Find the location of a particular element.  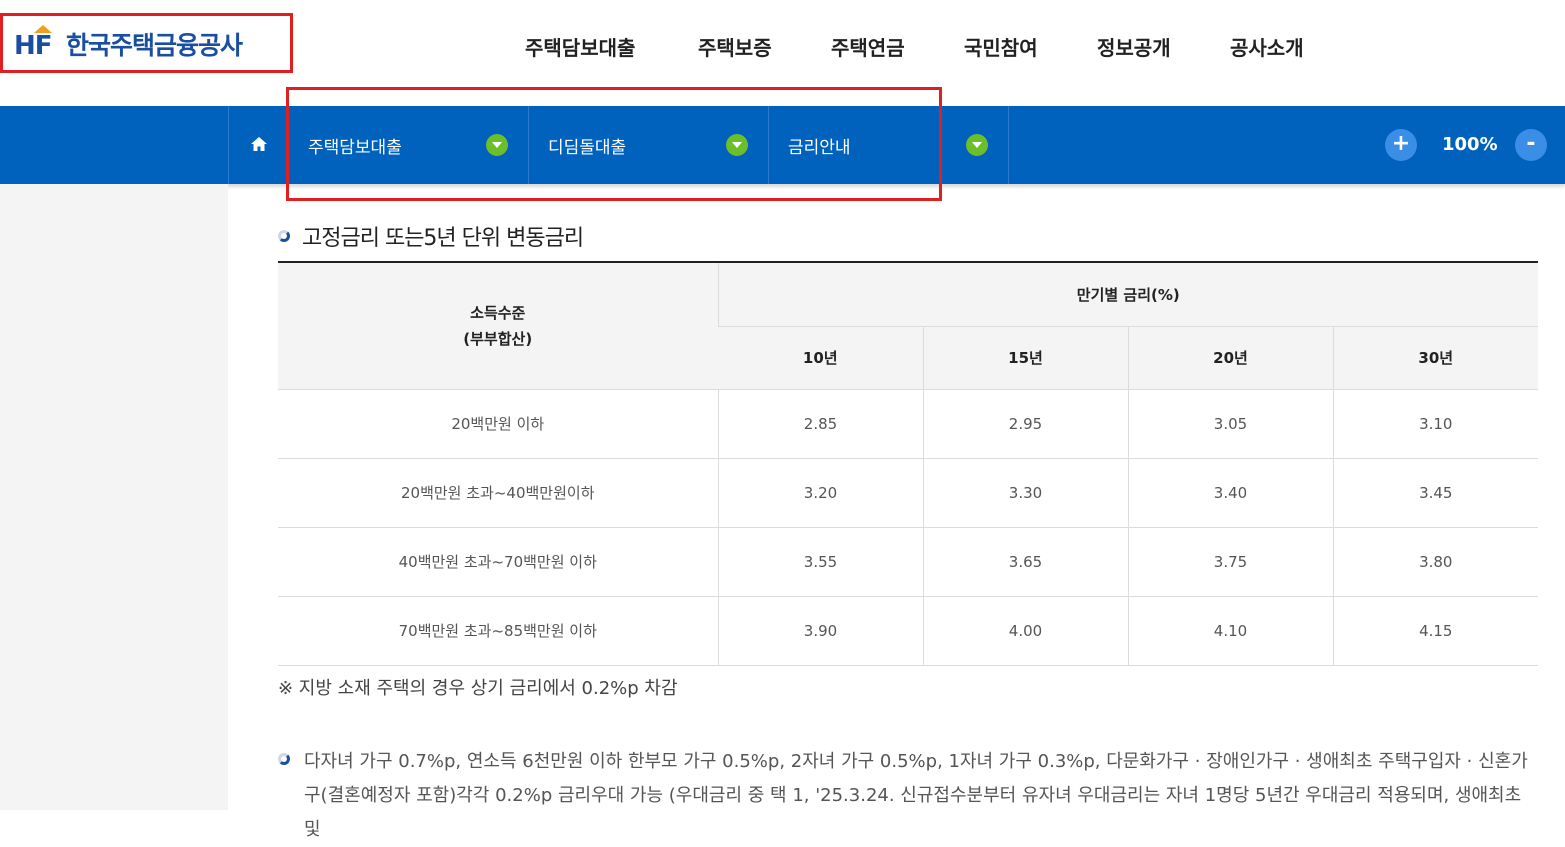

rate-cell: 3.90 is located at coordinates (820, 631).